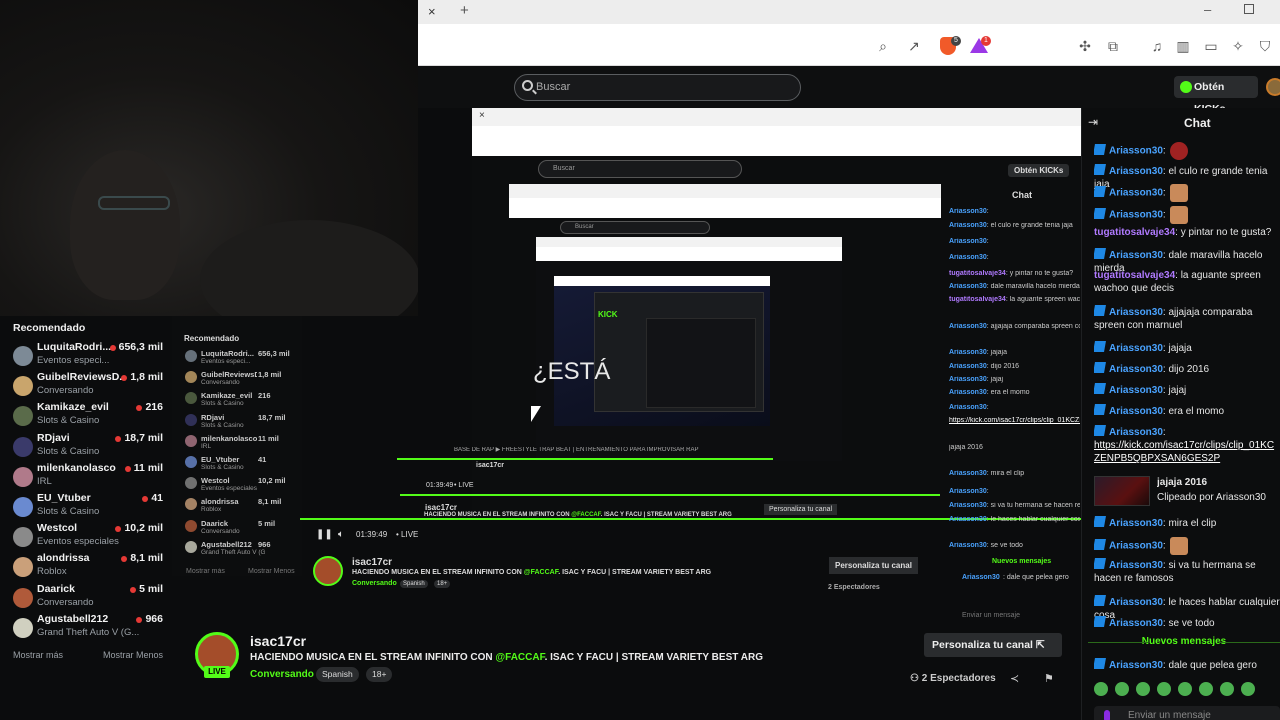 The width and height of the screenshot is (1280, 720). Describe the element at coordinates (482, 115) in the screenshot. I see `nested-tab-close-icon: ×` at that location.